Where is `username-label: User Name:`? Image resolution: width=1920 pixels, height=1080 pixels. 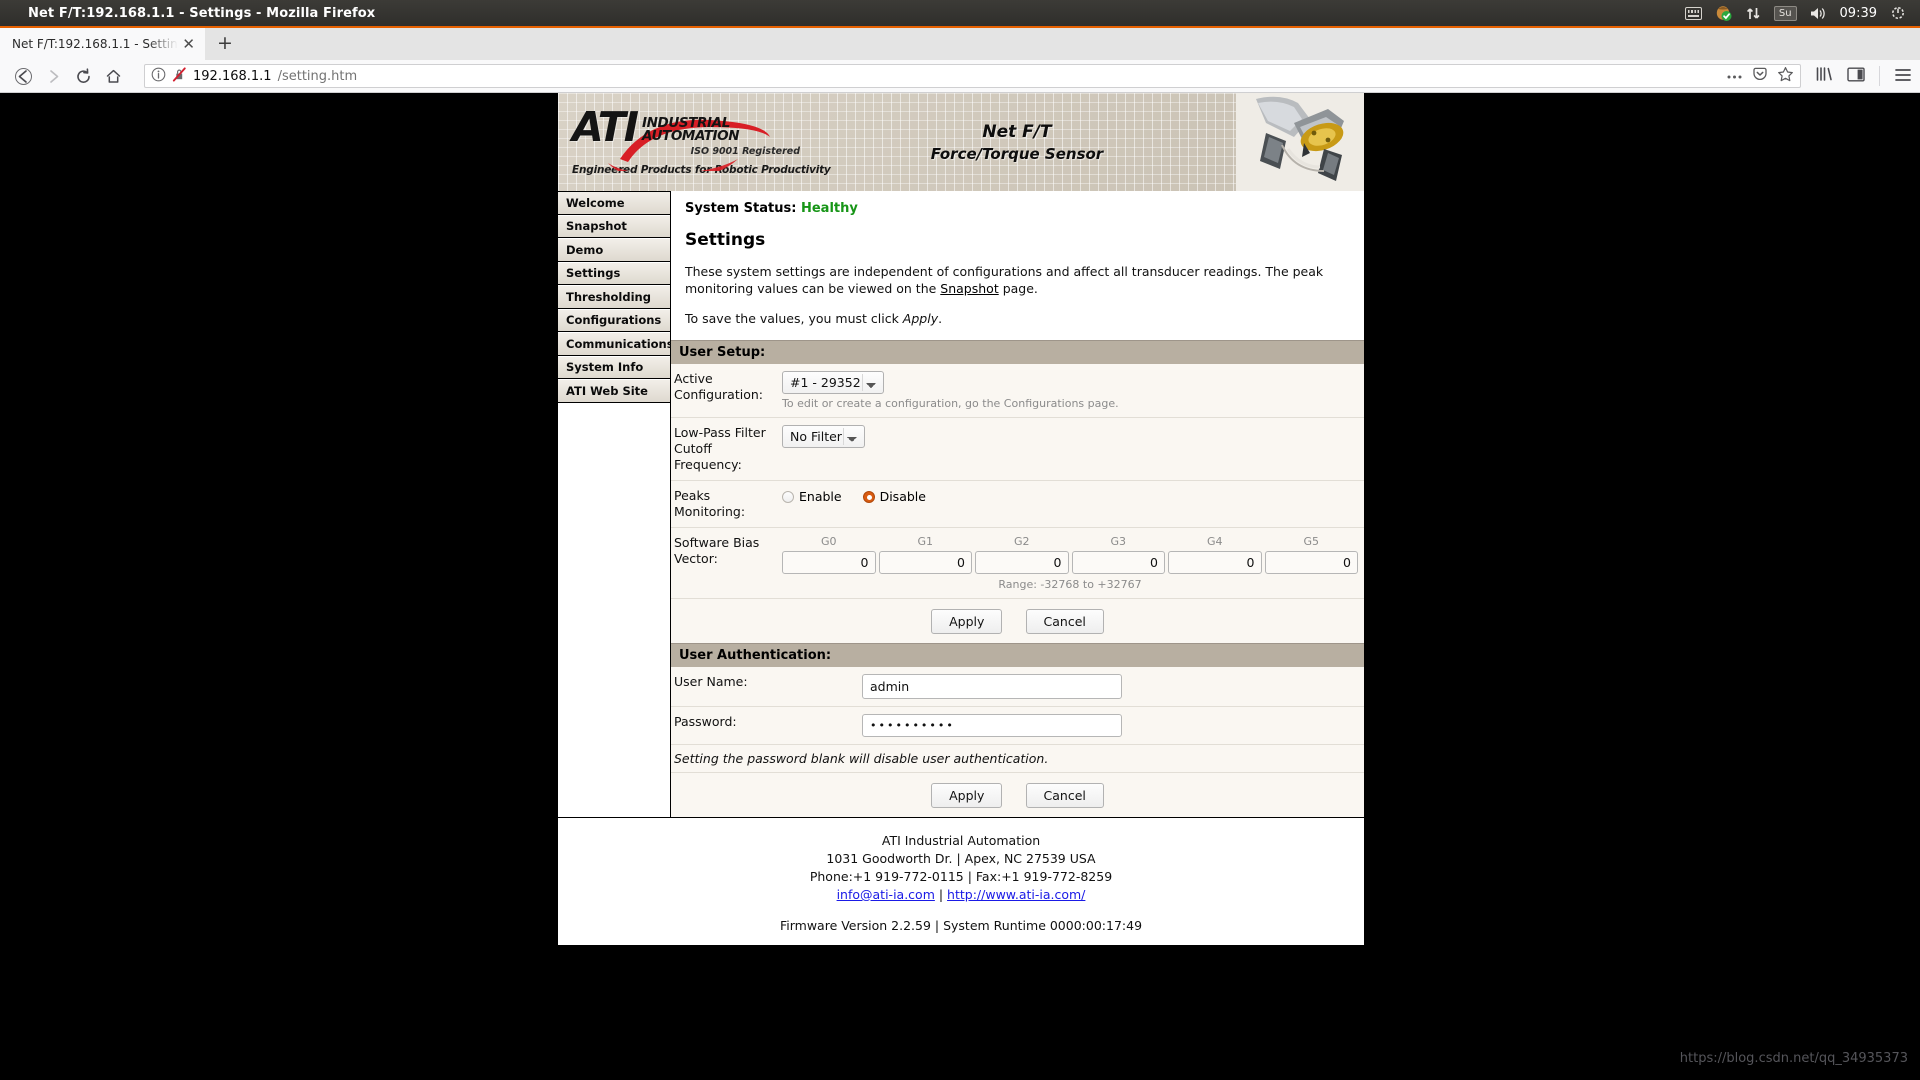
username-label: User Name: is located at coordinates (763, 687).